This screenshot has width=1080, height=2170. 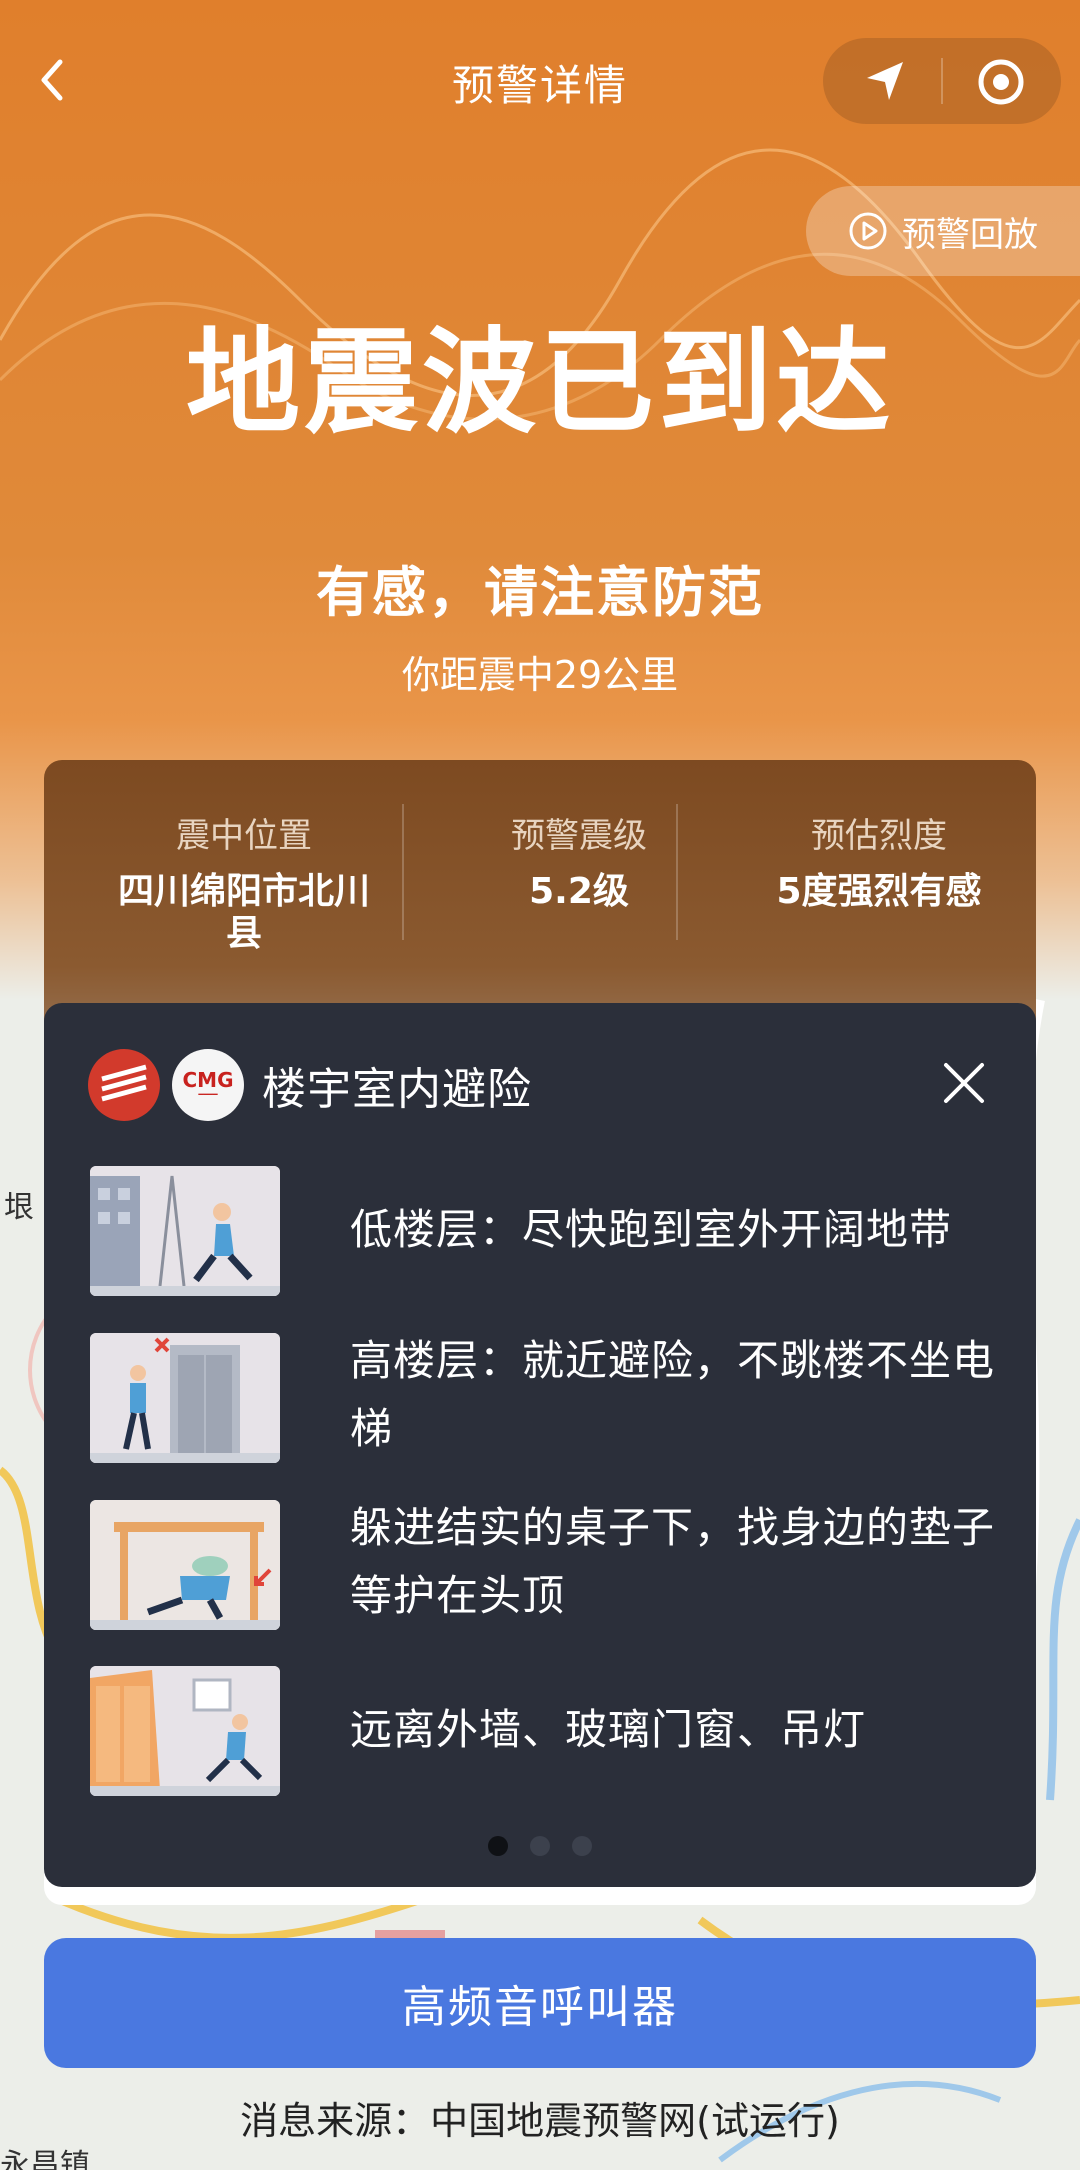 I want to click on safety-tip-text: 远离外墙、玻璃门窗、吊灯, so click(x=608, y=1729).